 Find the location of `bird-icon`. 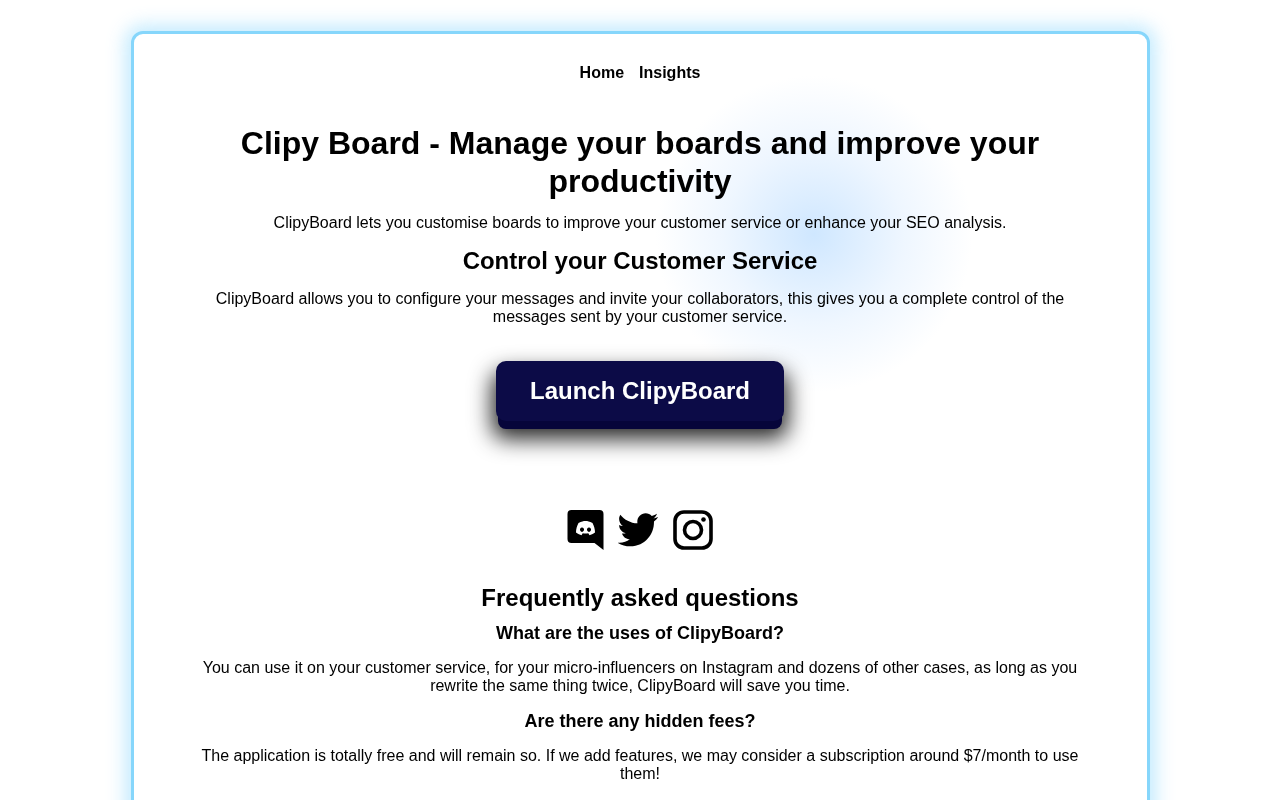

bird-icon is located at coordinates (638, 530).